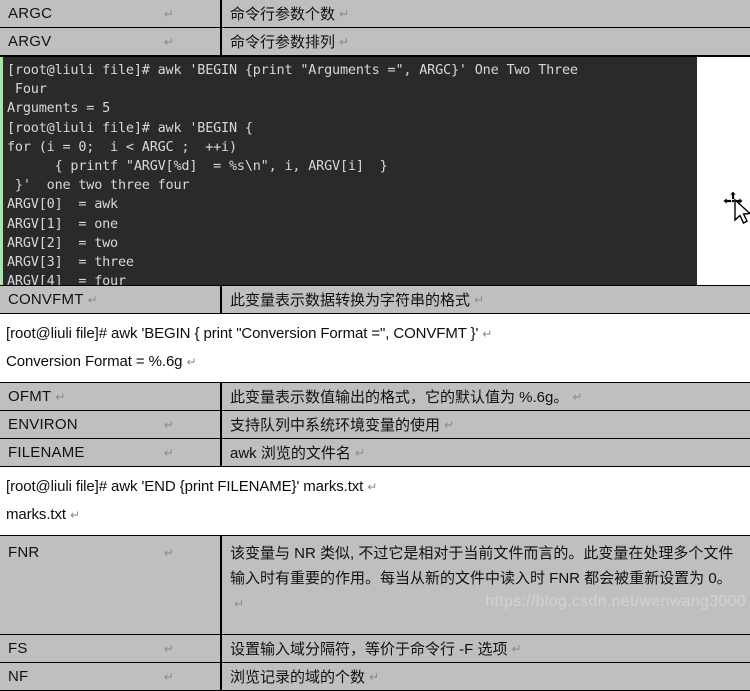 The image size is (750, 691). Describe the element at coordinates (375, 362) in the screenshot. I see `convfmt-output-line: Conversion Format = %.6g ↵` at that location.